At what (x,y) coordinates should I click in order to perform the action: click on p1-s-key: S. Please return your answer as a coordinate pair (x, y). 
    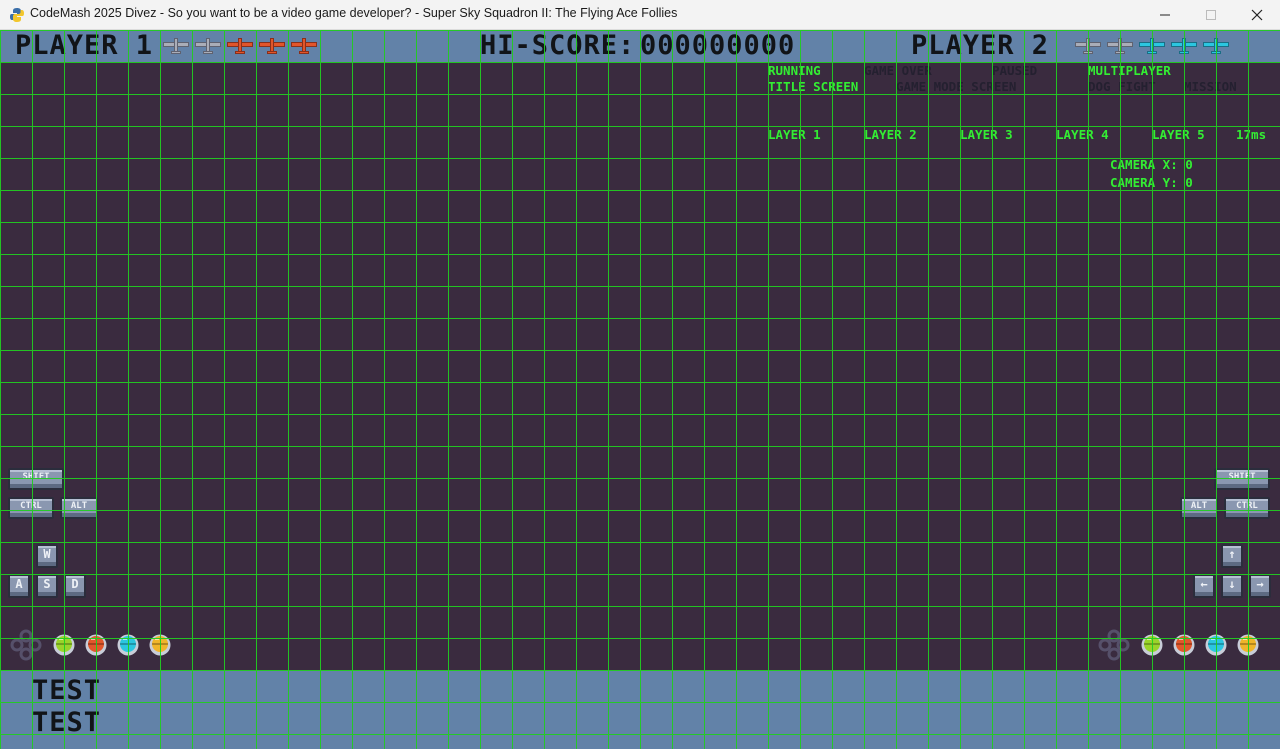
    Looking at the image, I should click on (47, 586).